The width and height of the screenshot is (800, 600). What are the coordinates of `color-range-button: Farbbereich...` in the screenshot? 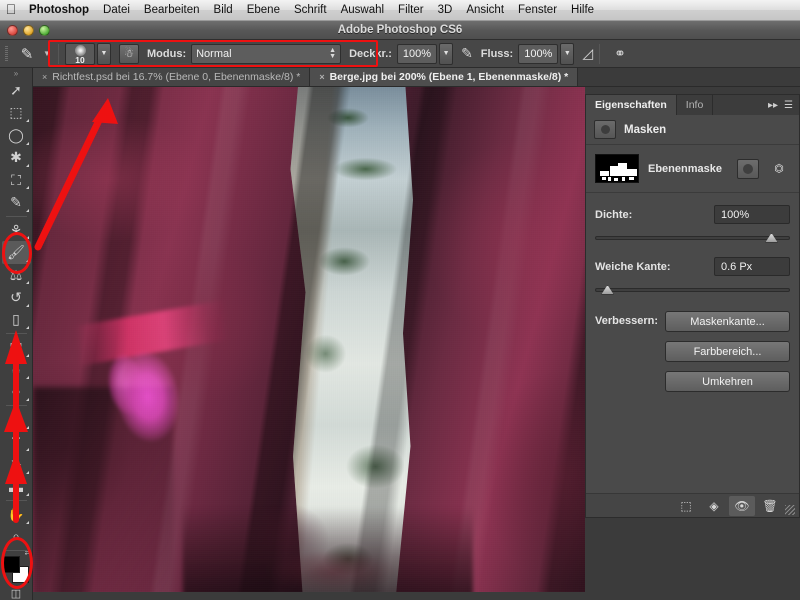 It's located at (727, 351).